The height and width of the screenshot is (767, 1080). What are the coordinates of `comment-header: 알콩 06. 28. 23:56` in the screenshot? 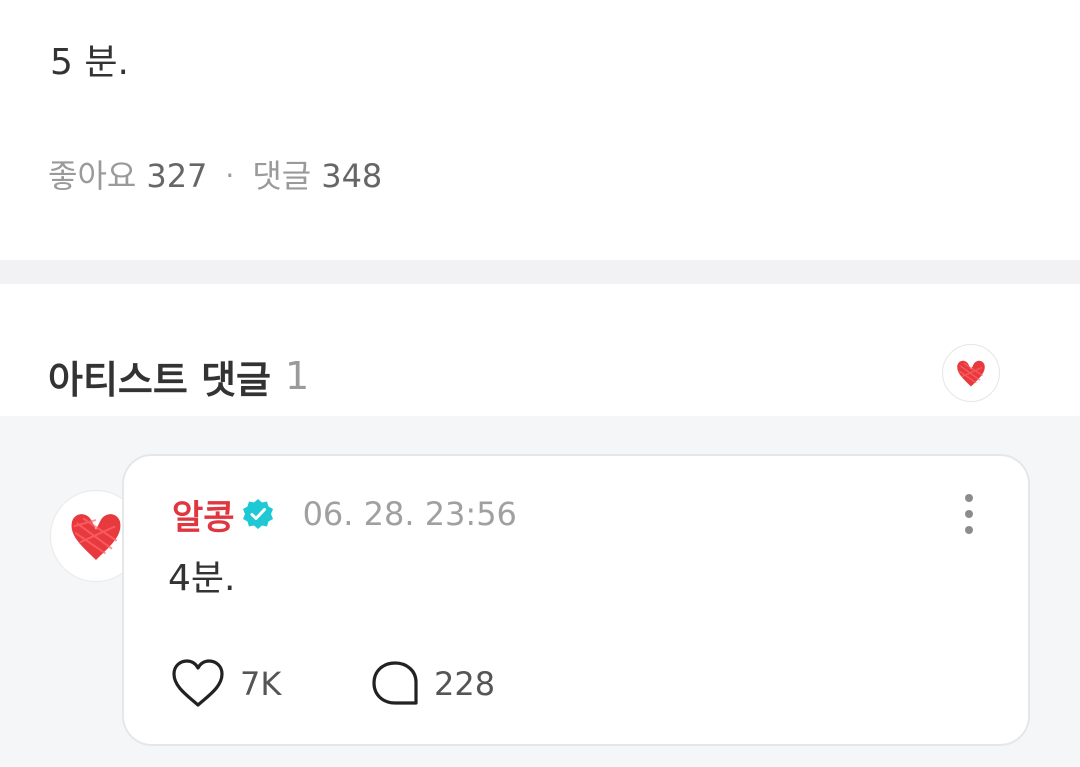 It's located at (344, 514).